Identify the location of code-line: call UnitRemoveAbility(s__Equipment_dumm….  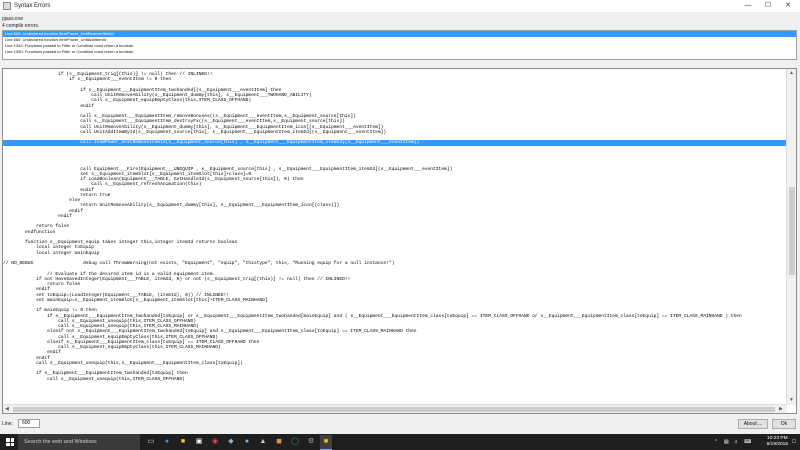
(193, 127).